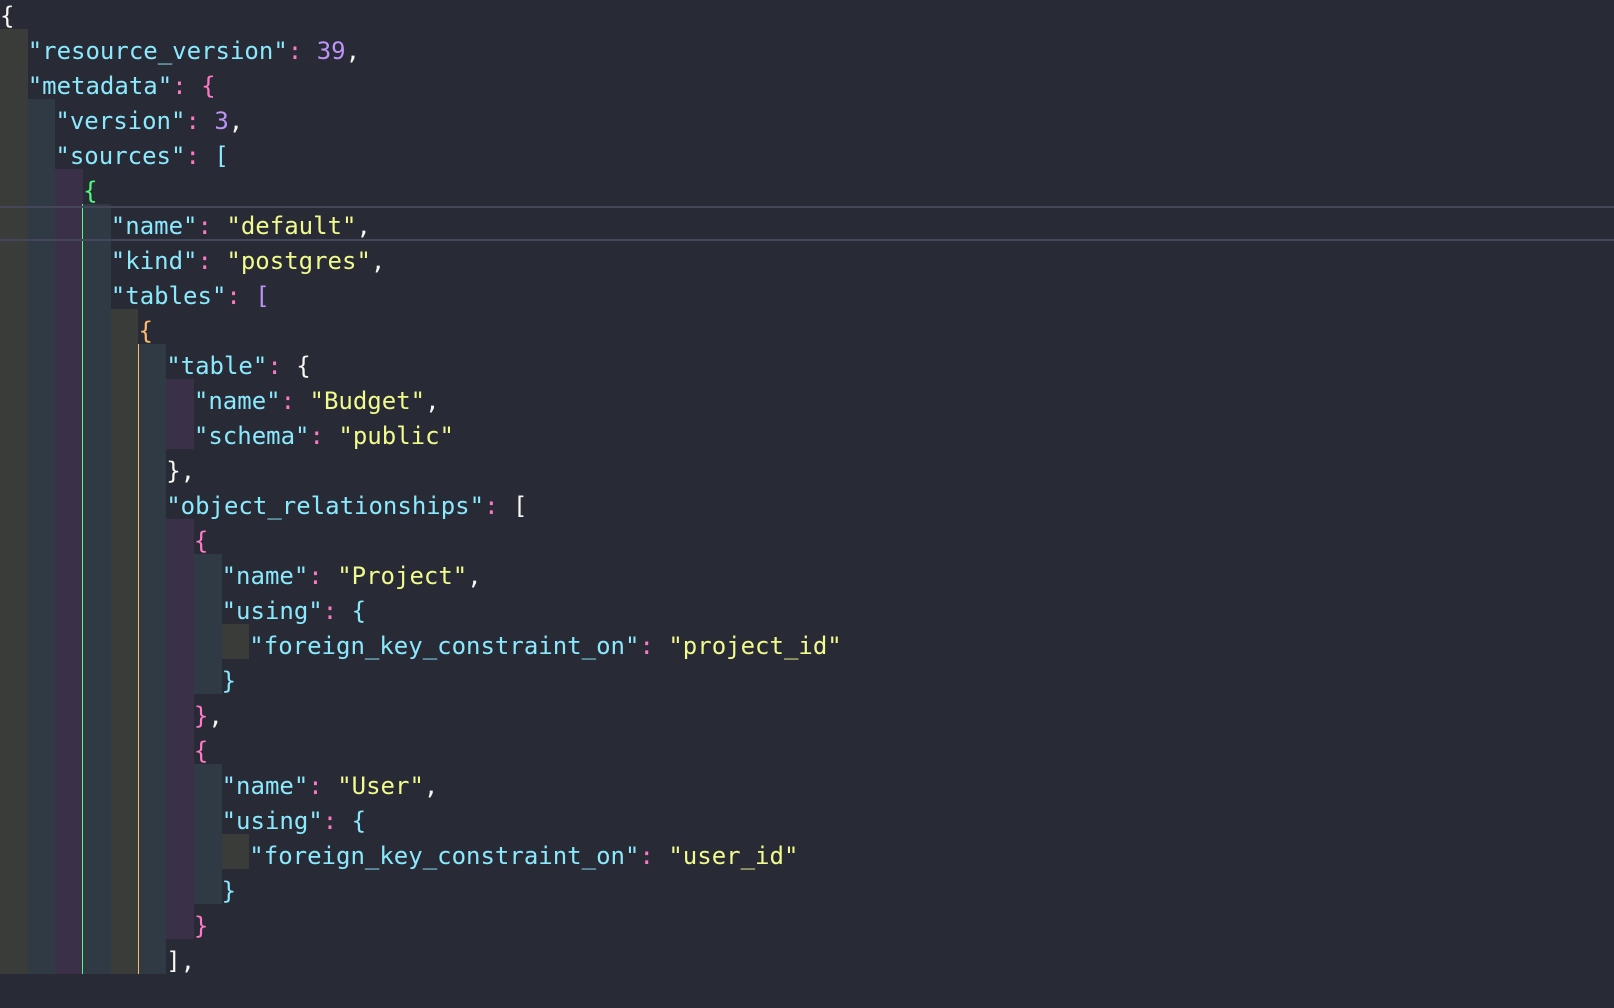 The width and height of the screenshot is (1614, 1008). Describe the element at coordinates (396, 436) in the screenshot. I see `code-token: "public"` at that location.